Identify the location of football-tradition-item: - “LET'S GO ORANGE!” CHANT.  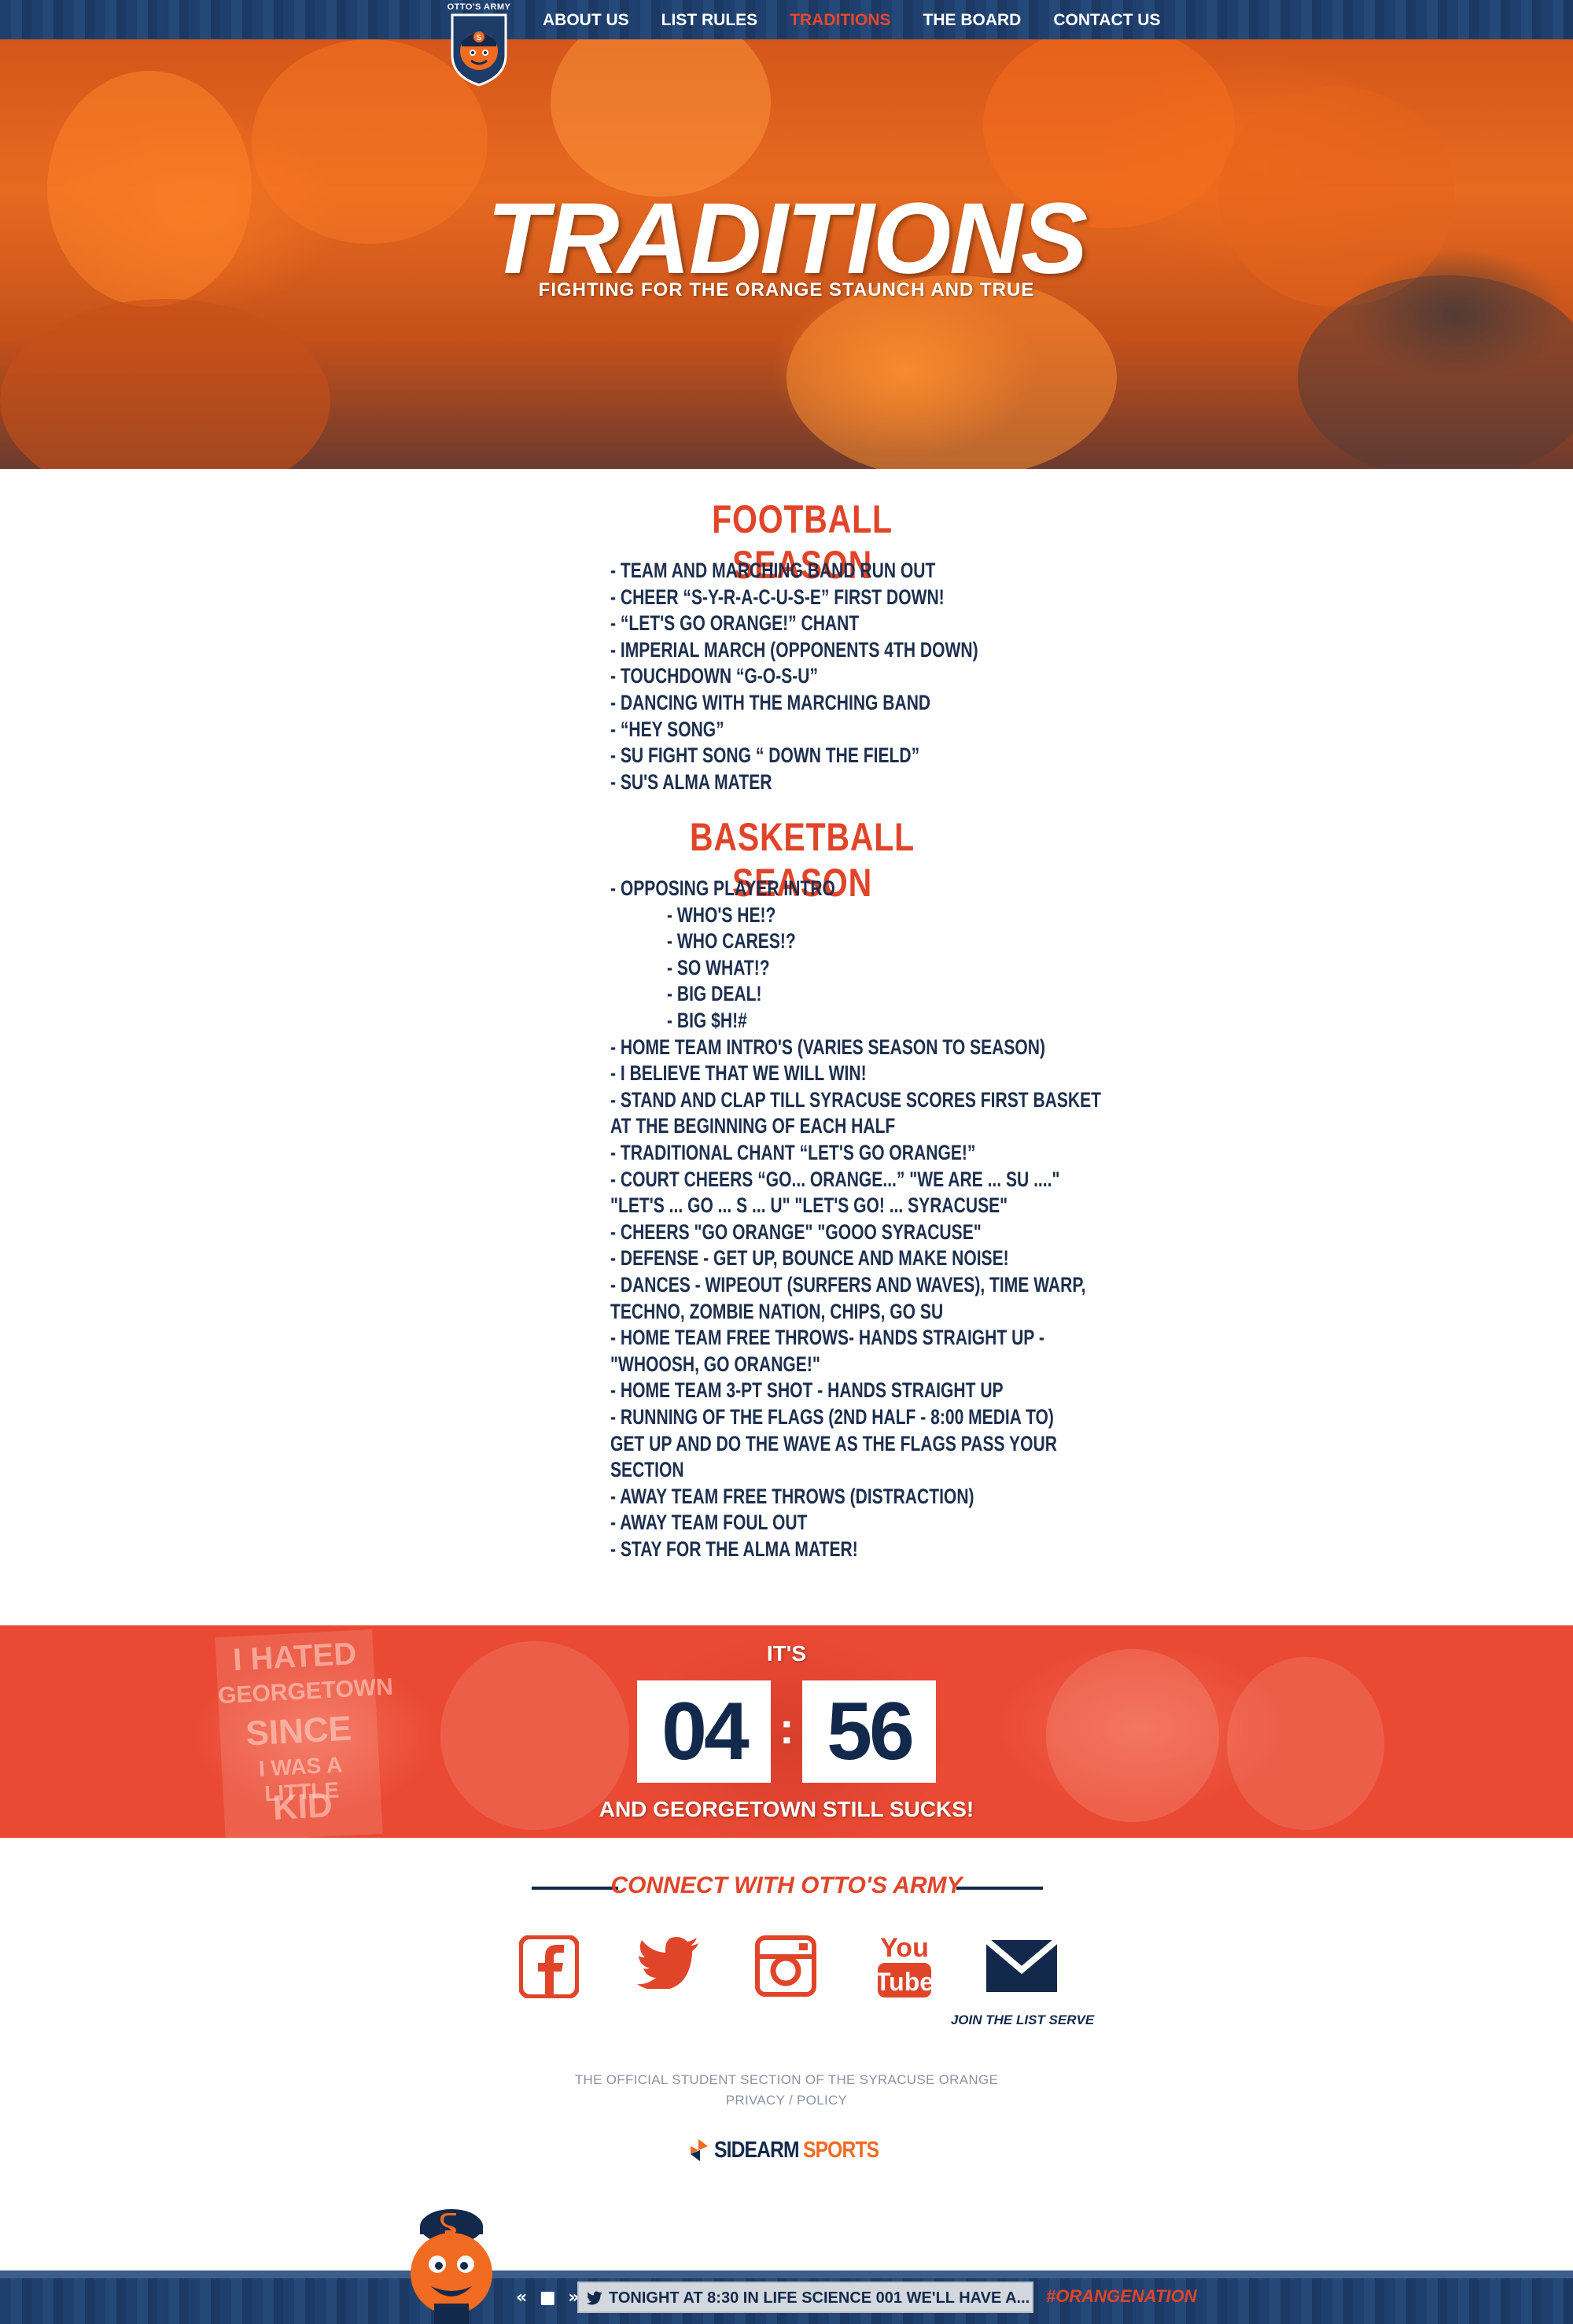
(735, 623).